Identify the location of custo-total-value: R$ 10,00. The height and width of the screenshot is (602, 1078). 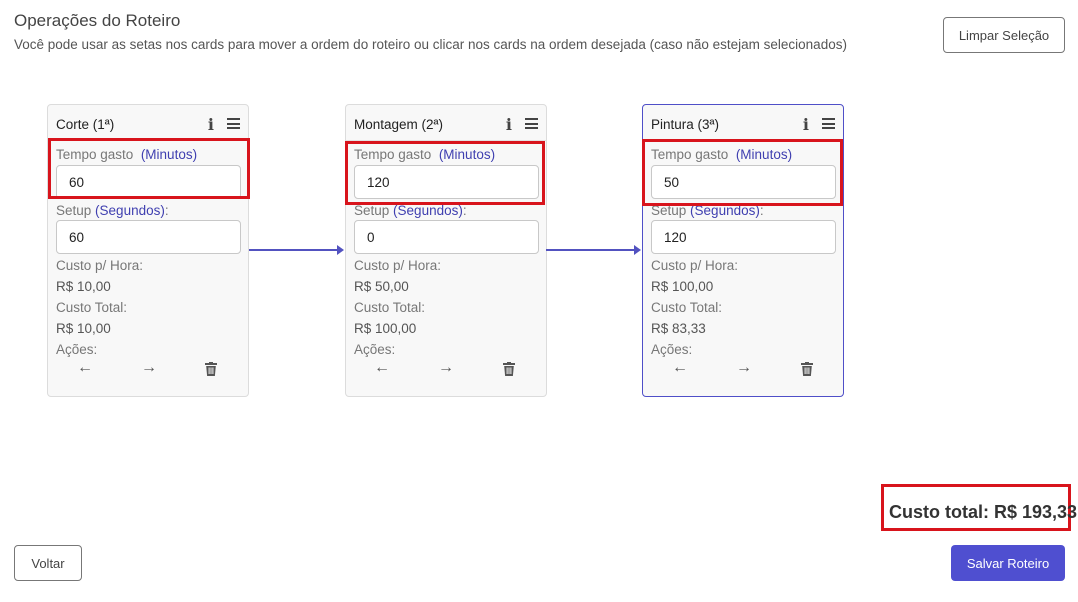
(83, 328).